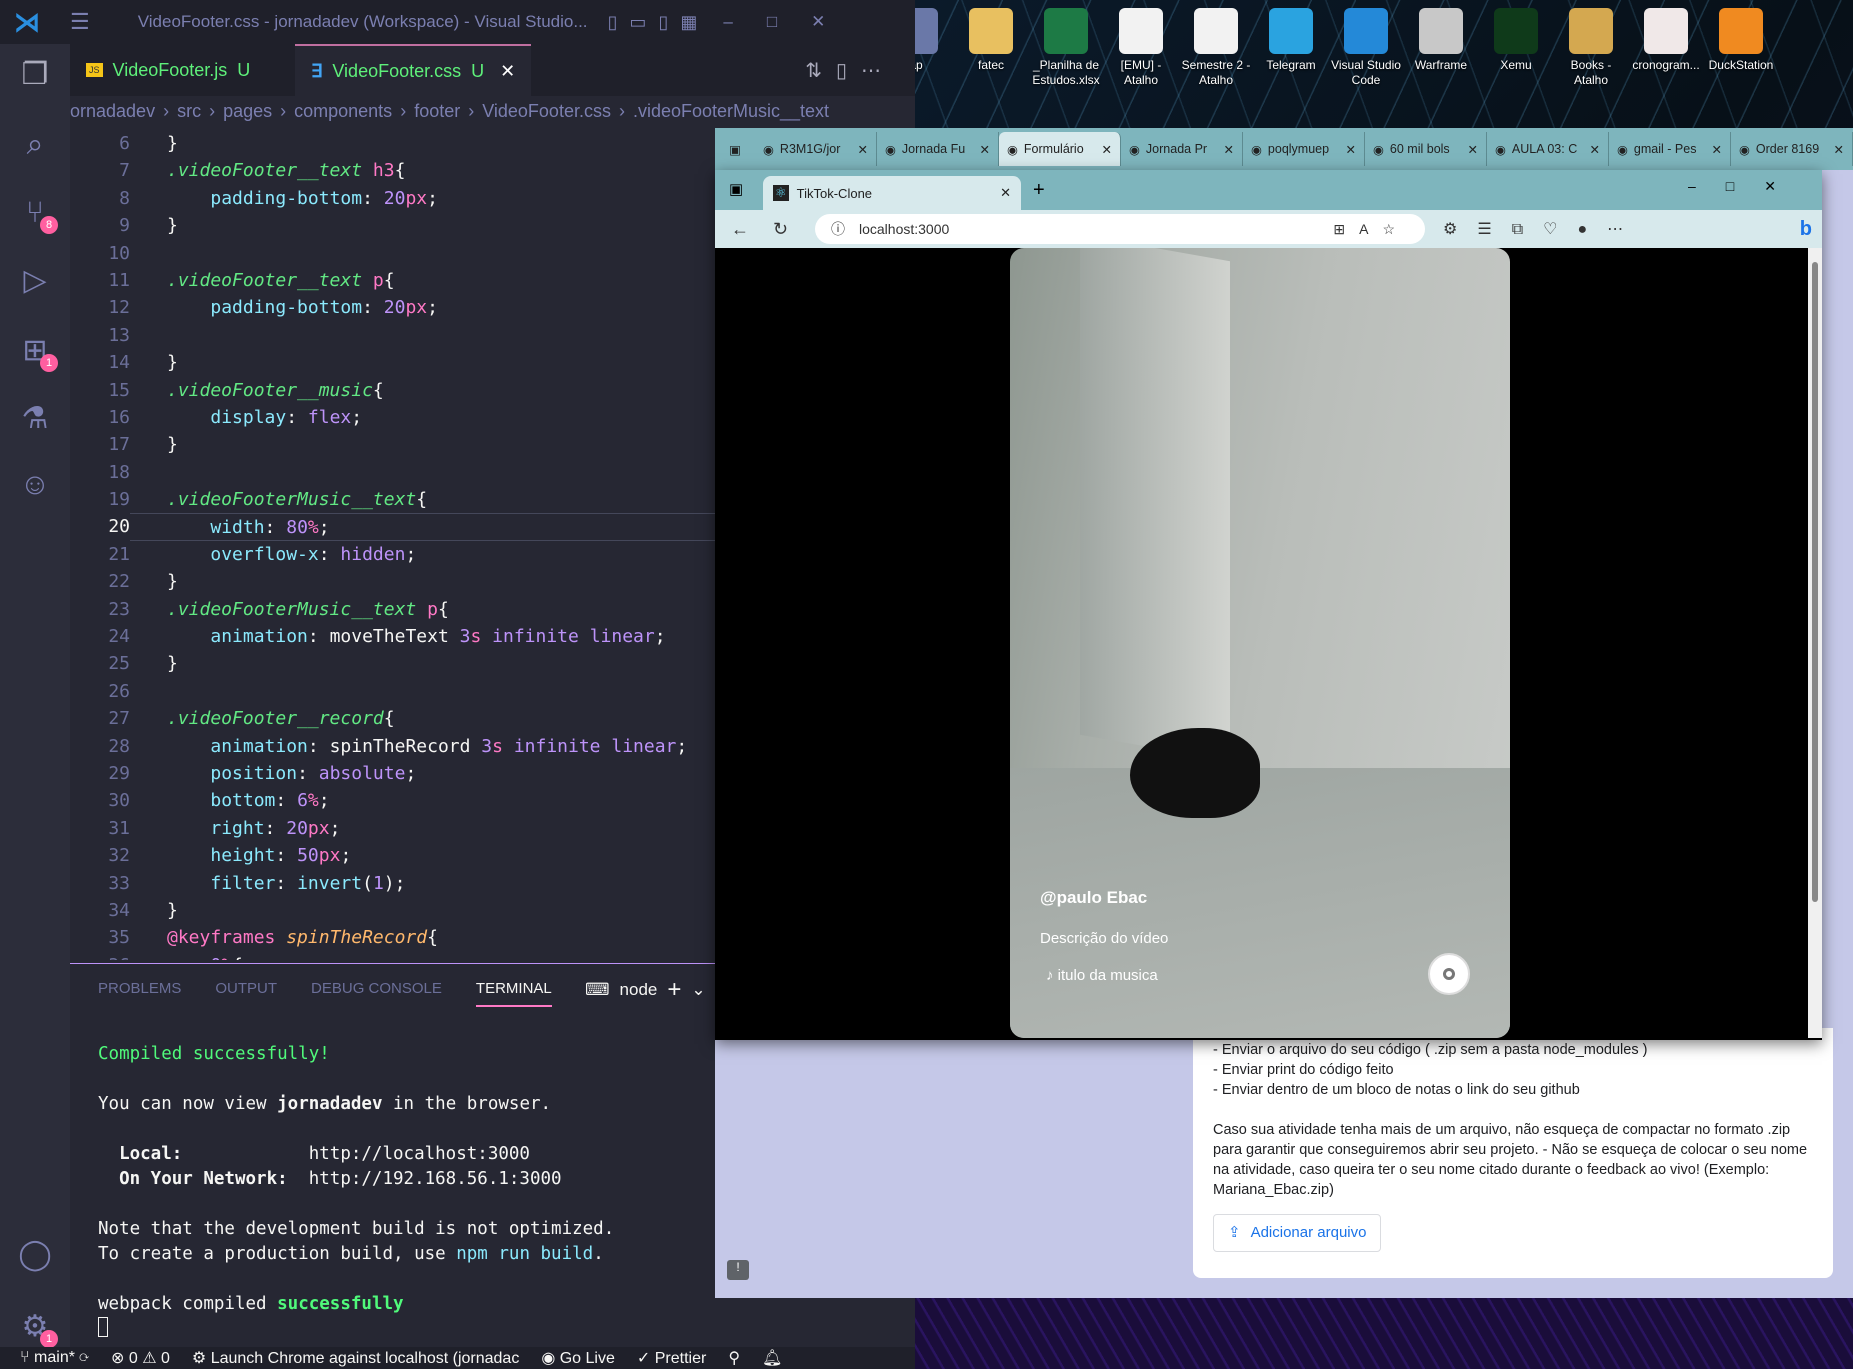  Describe the element at coordinates (578, 1358) in the screenshot. I see `go-live-button: ◉ Go Live` at that location.